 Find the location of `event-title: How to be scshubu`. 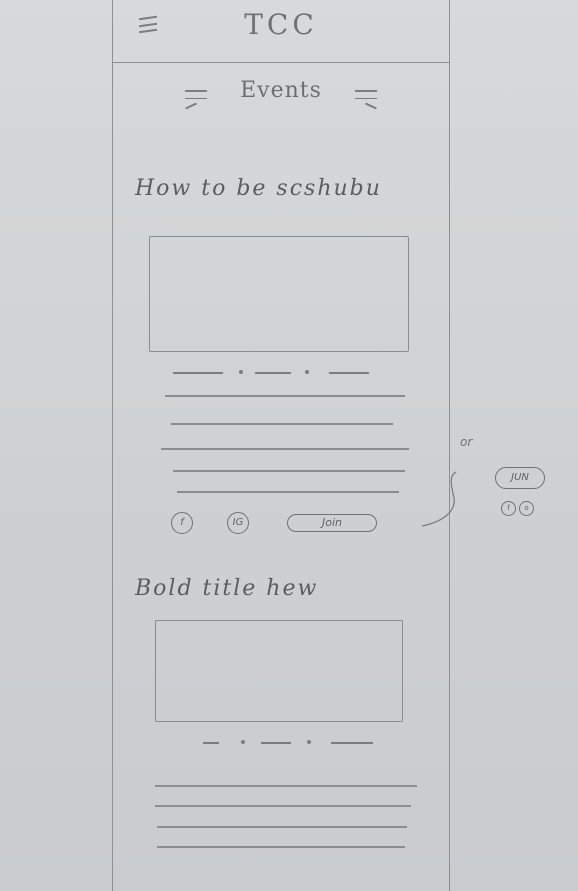

event-title: How to be scshubu is located at coordinates (258, 188).